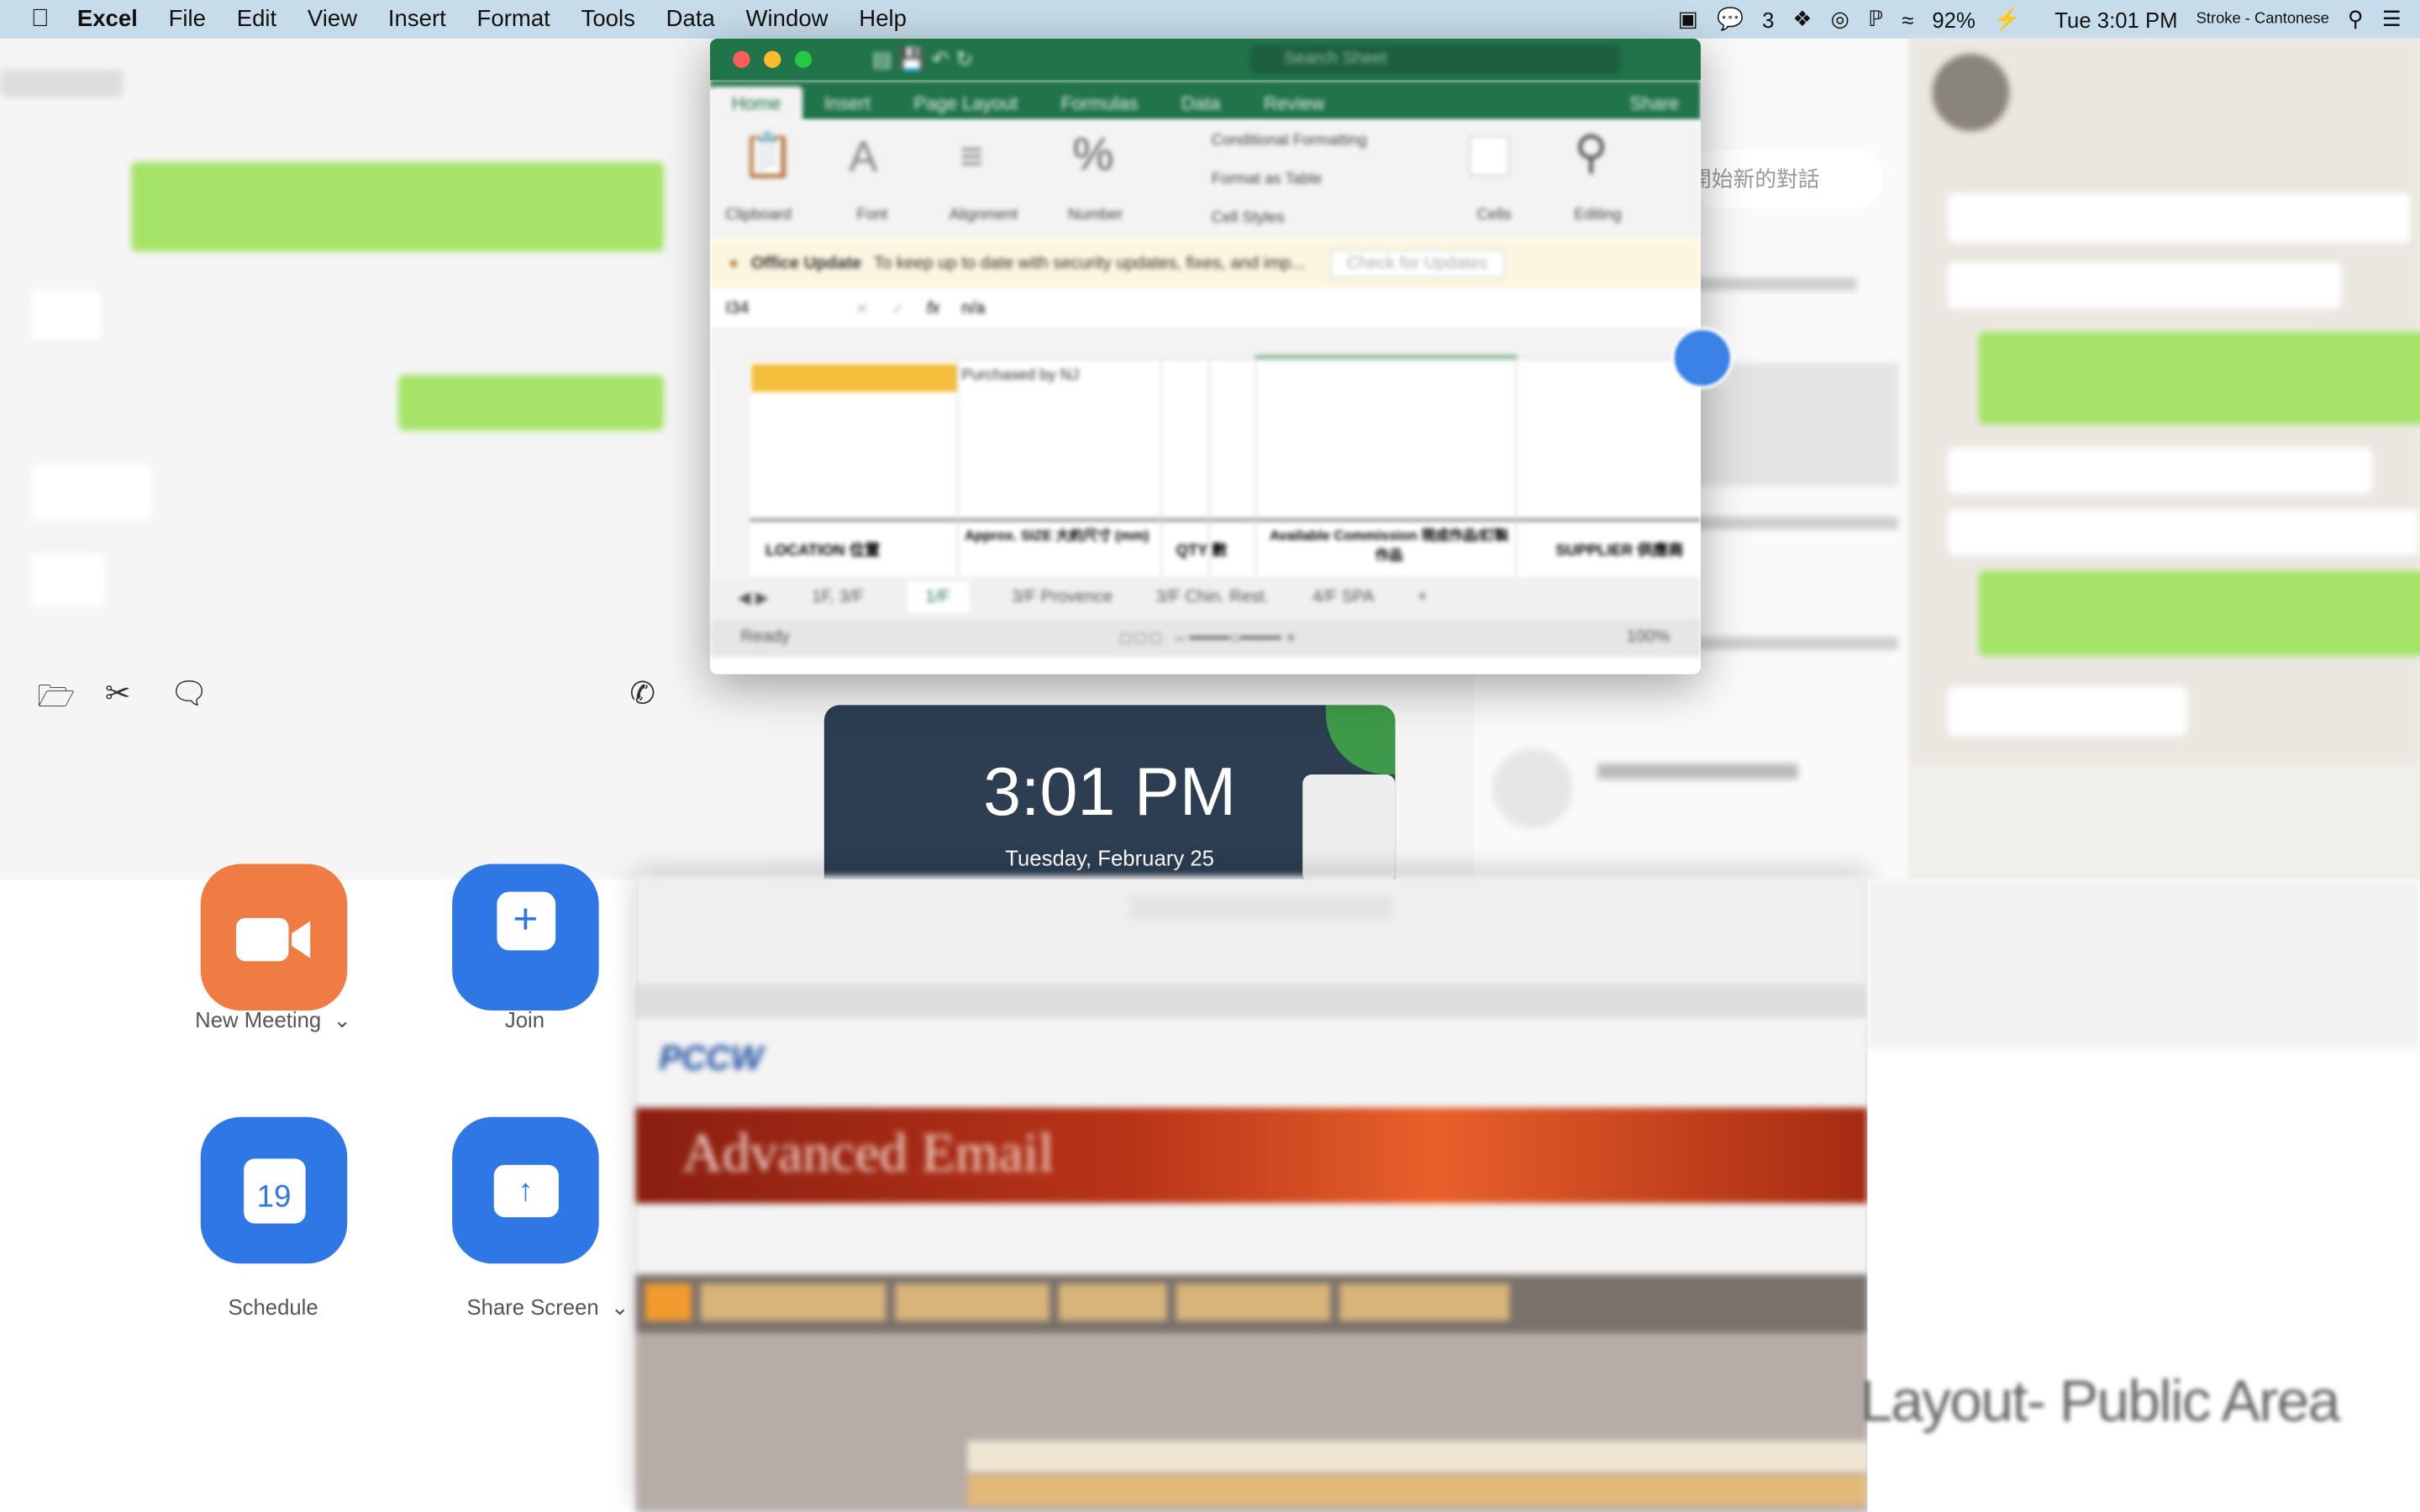  Describe the element at coordinates (274, 1190) in the screenshot. I see `schedule-button: 19` at that location.